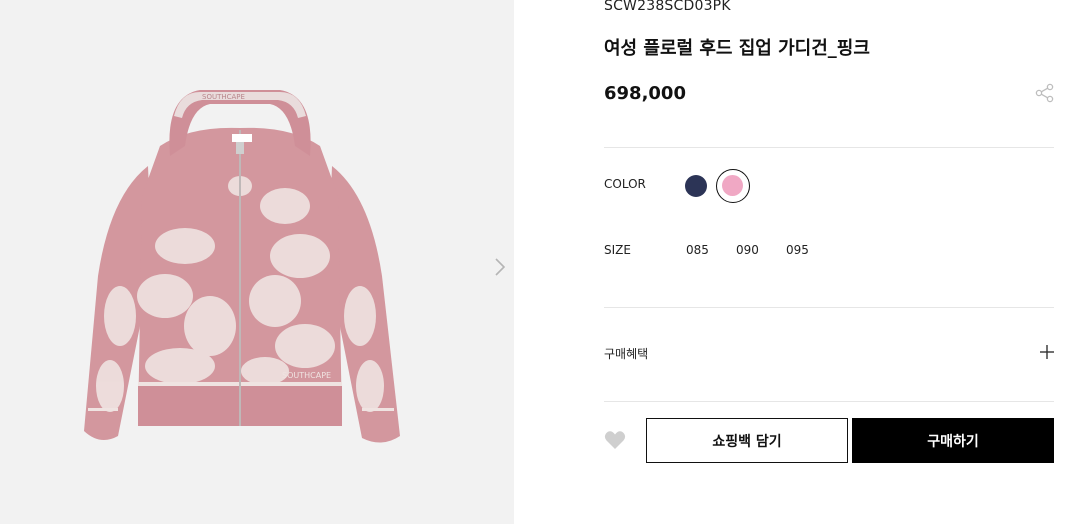  I want to click on product-price: 698,000, so click(645, 93).